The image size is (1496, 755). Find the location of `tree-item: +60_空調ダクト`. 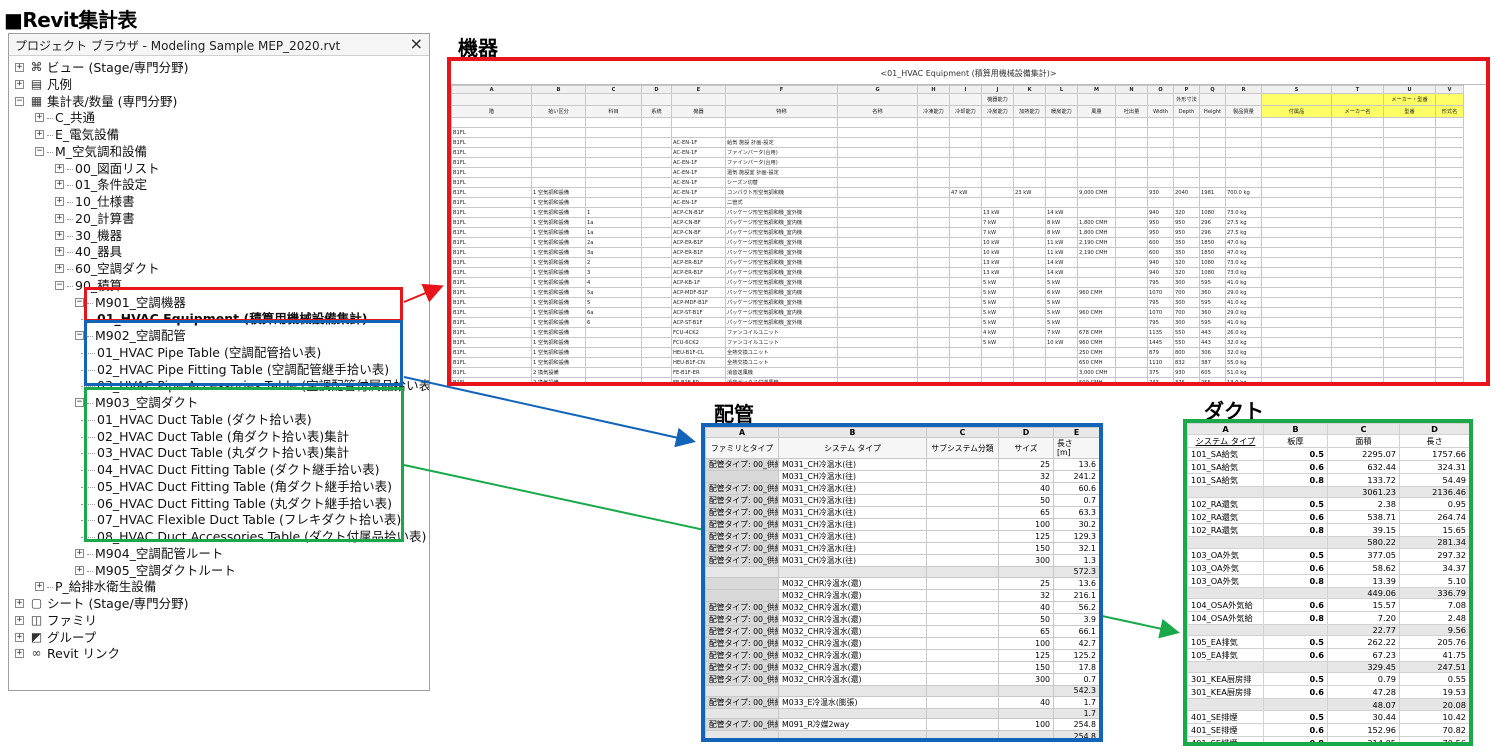

tree-item: +60_空調ダクト is located at coordinates (219, 268).